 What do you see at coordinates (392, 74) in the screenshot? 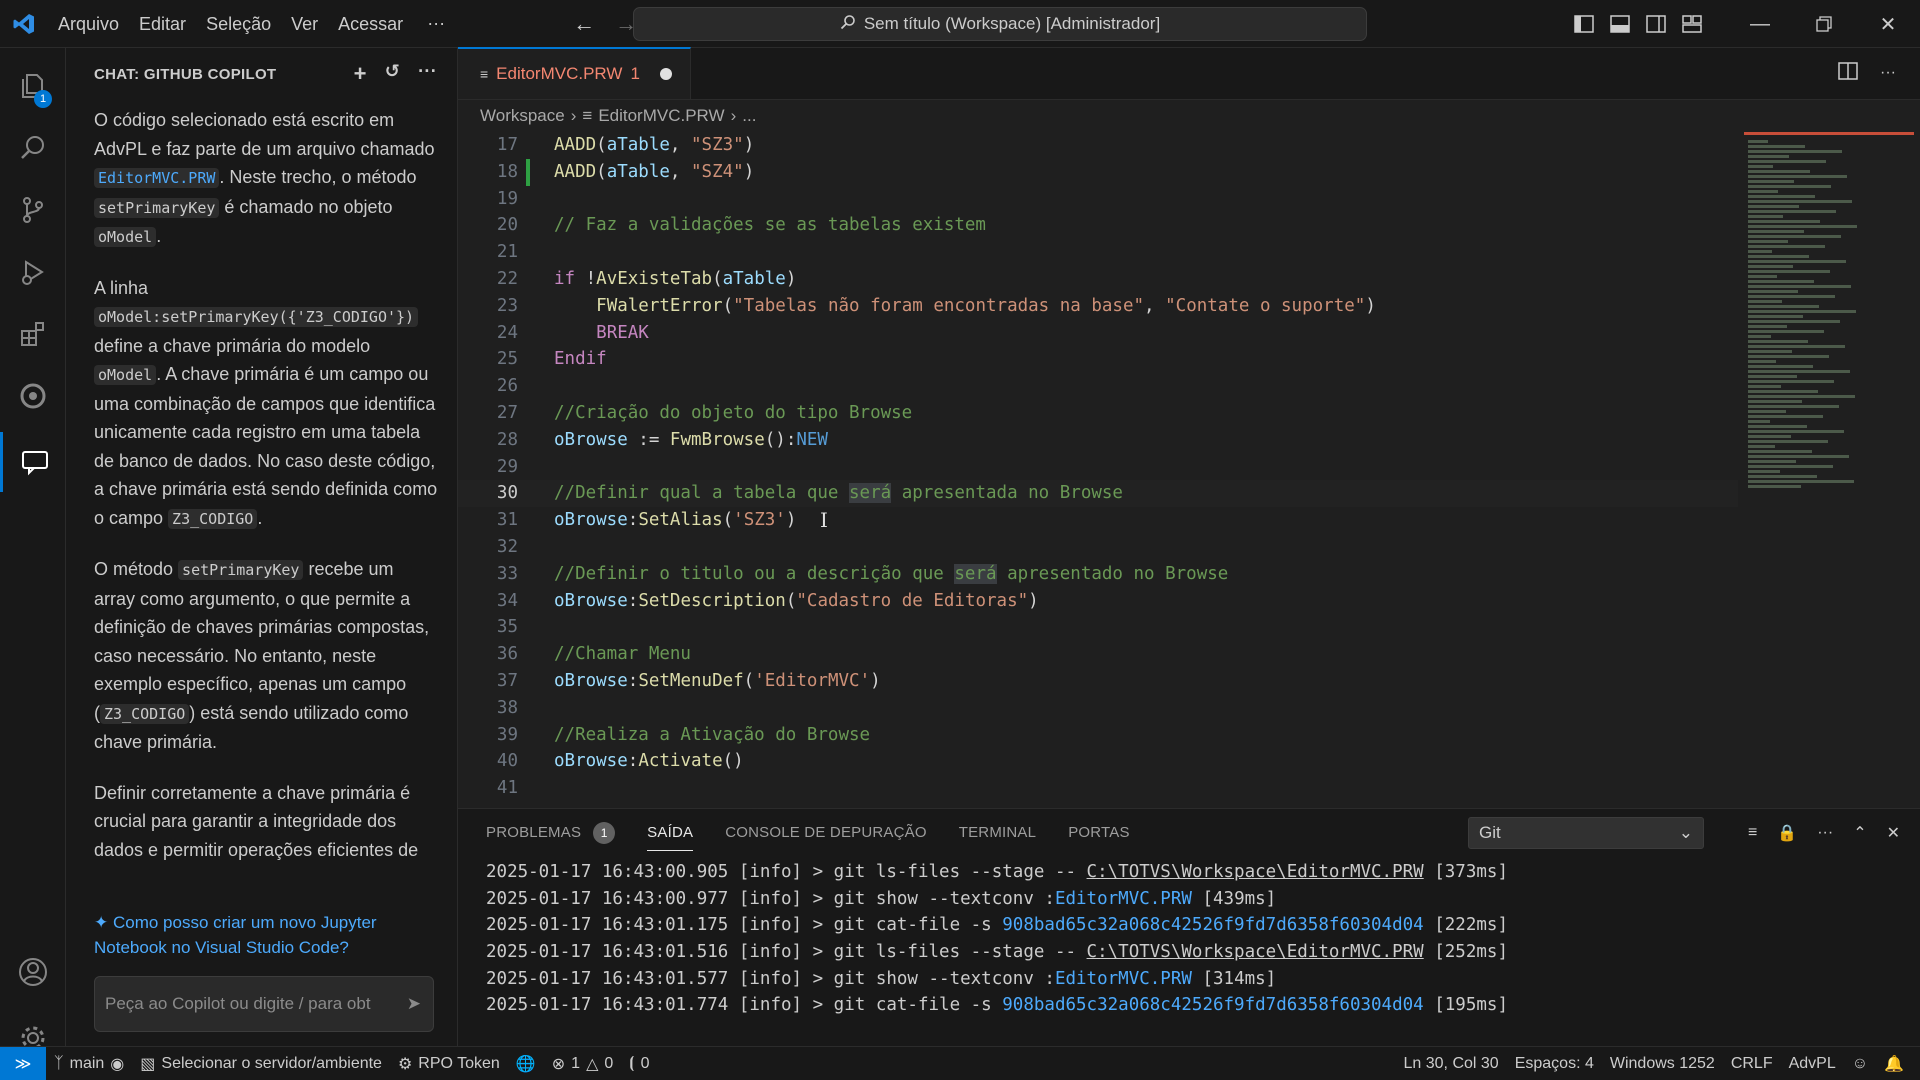
I see `history-icon: ↺` at bounding box center [392, 74].